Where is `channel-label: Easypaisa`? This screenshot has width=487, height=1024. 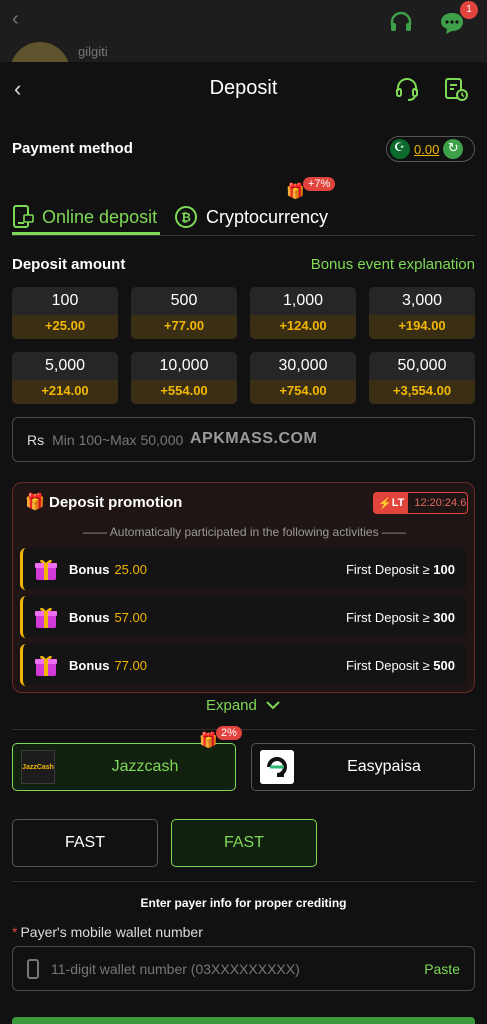
channel-label: Easypaisa is located at coordinates (384, 766).